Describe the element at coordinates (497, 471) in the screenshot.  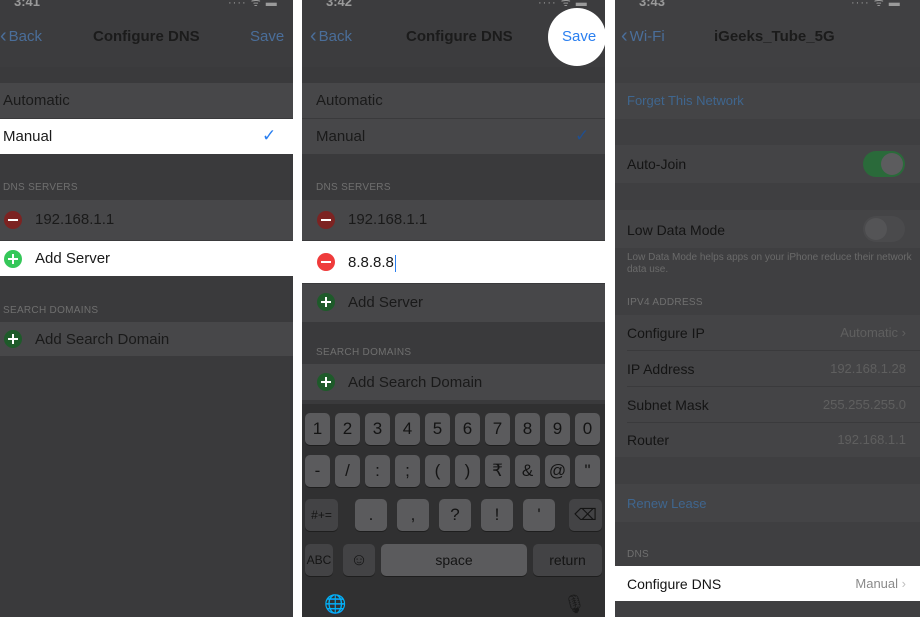
I see `key-6: ₹` at that location.